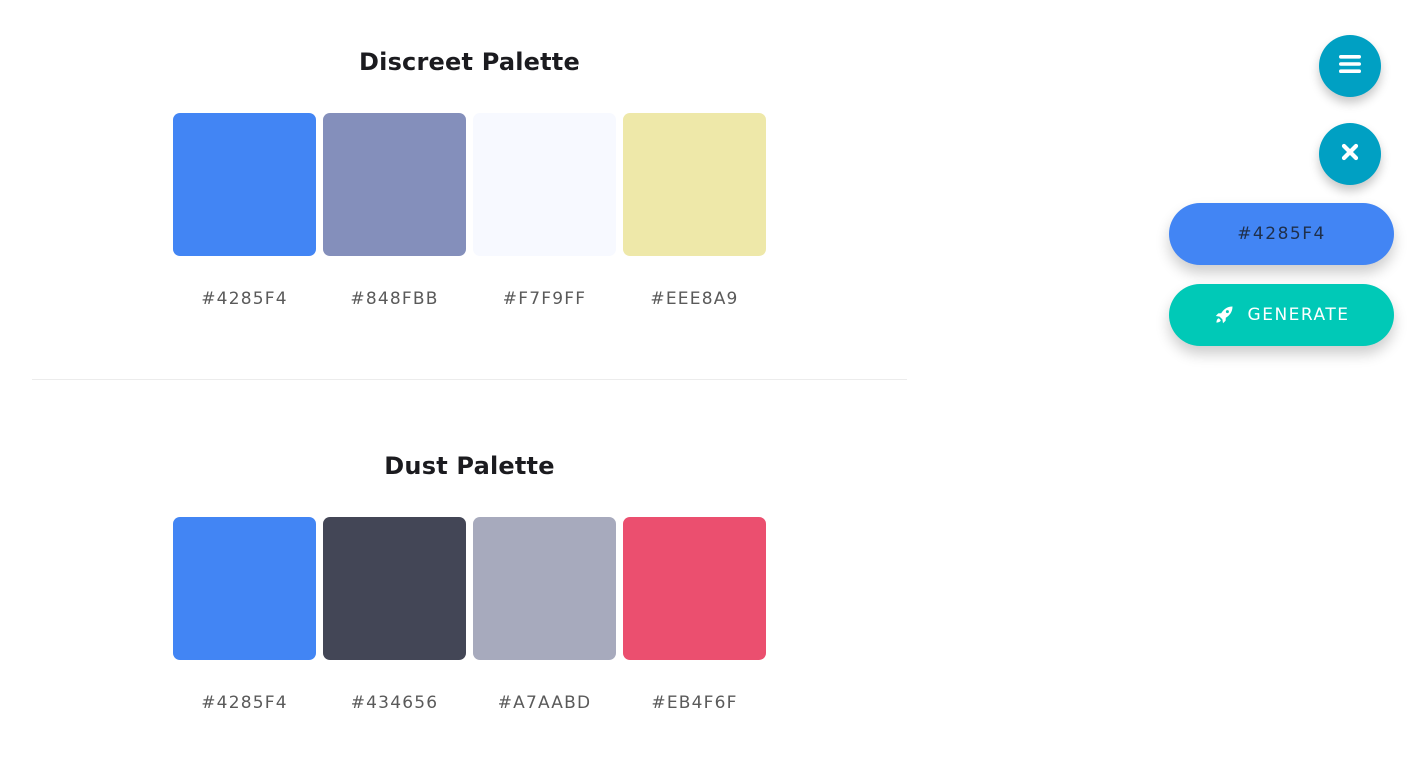 Image resolution: width=1418 pixels, height=773 pixels. What do you see at coordinates (1224, 315) in the screenshot?
I see `rocket-icon` at bounding box center [1224, 315].